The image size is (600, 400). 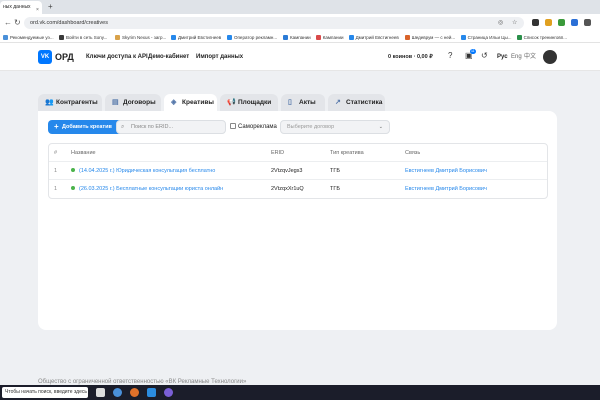 What do you see at coordinates (484, 56) in the screenshot?
I see `history-icon: ↺` at bounding box center [484, 56].